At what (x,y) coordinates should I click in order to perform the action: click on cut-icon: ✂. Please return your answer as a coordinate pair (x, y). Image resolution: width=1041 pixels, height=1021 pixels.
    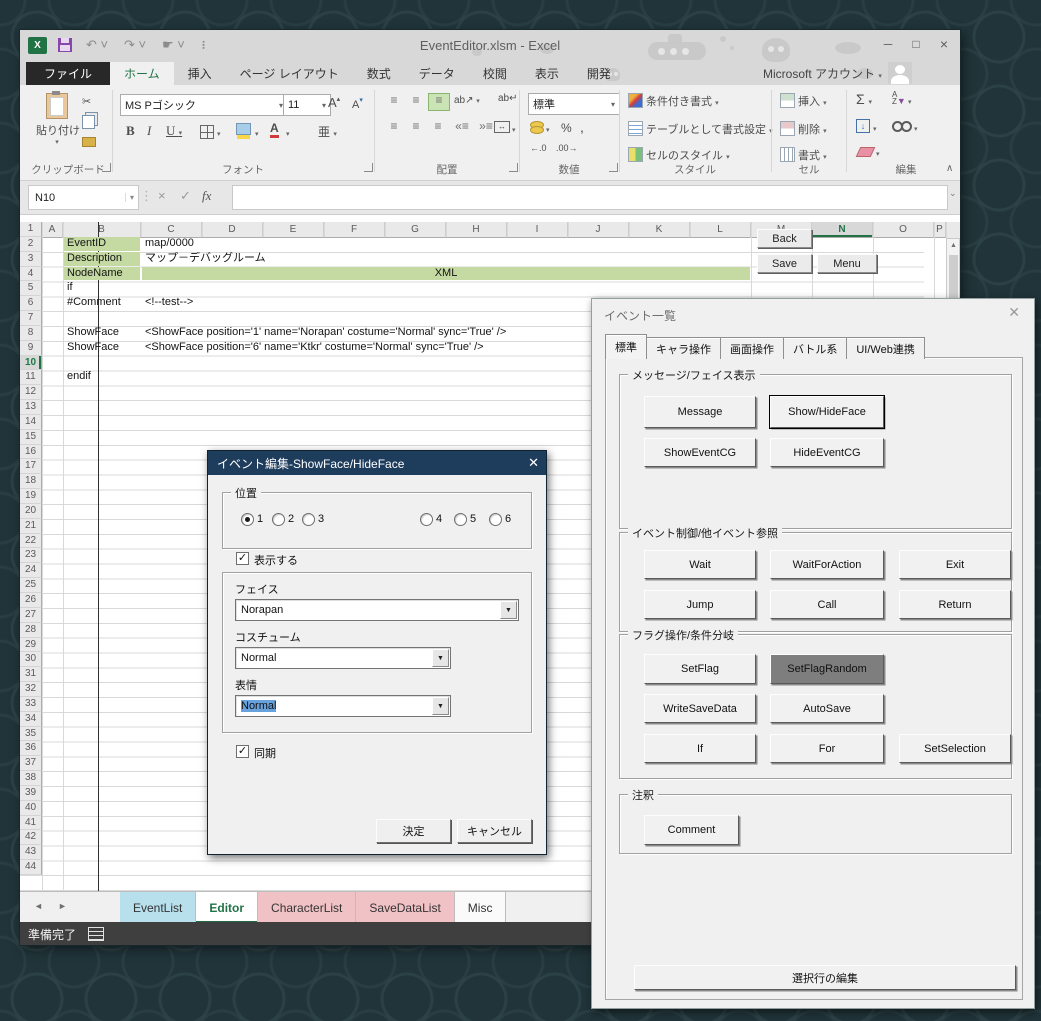
    Looking at the image, I should click on (86, 101).